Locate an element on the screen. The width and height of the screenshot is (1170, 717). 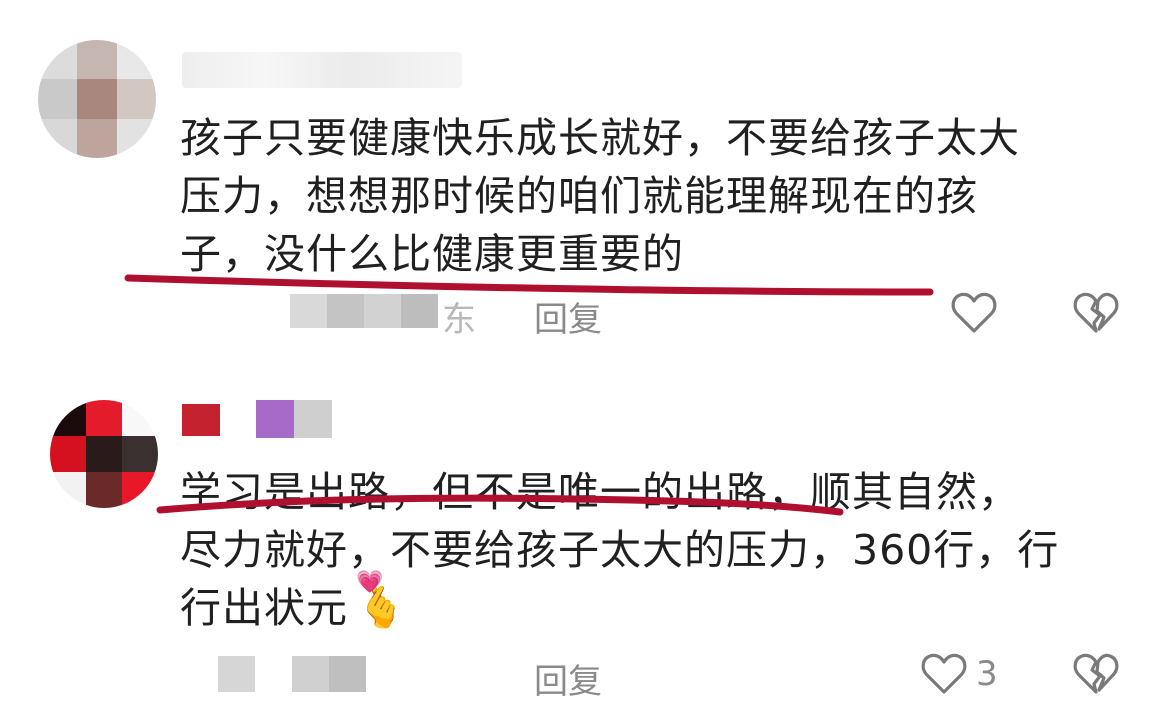
comment-line: 孩子只要健康快乐成长就好，不要给孩子太大 is located at coordinates (600, 138).